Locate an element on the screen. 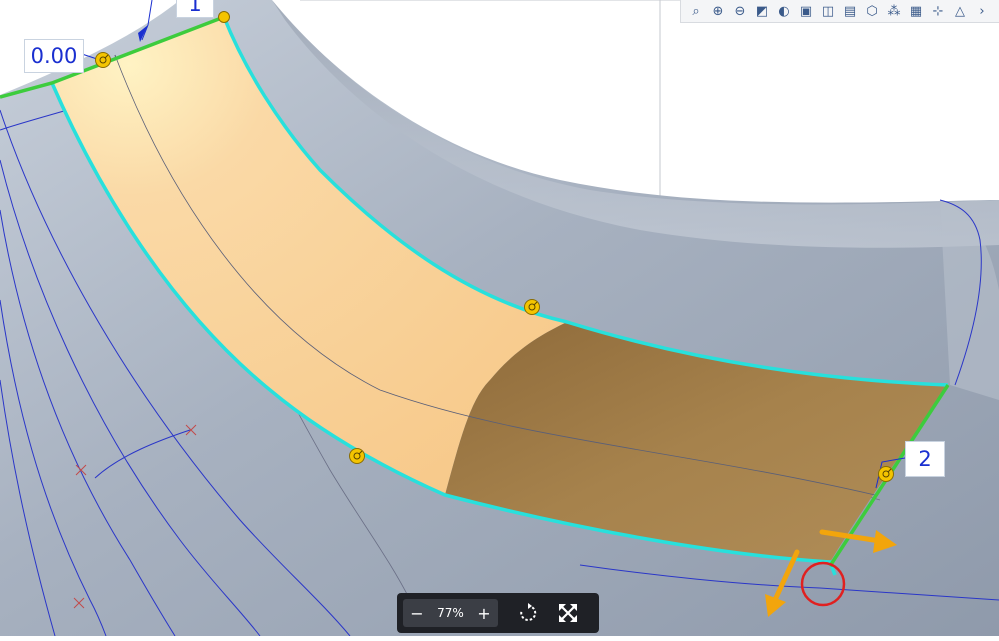 This screenshot has height=641, width=999. view-toolbar: ⌕ ⊕ ⊖ ◩ ◐ ▣ ◫ ▤ ⬡ ⁂ ▦ ⊹ △ › is located at coordinates (839, 11).